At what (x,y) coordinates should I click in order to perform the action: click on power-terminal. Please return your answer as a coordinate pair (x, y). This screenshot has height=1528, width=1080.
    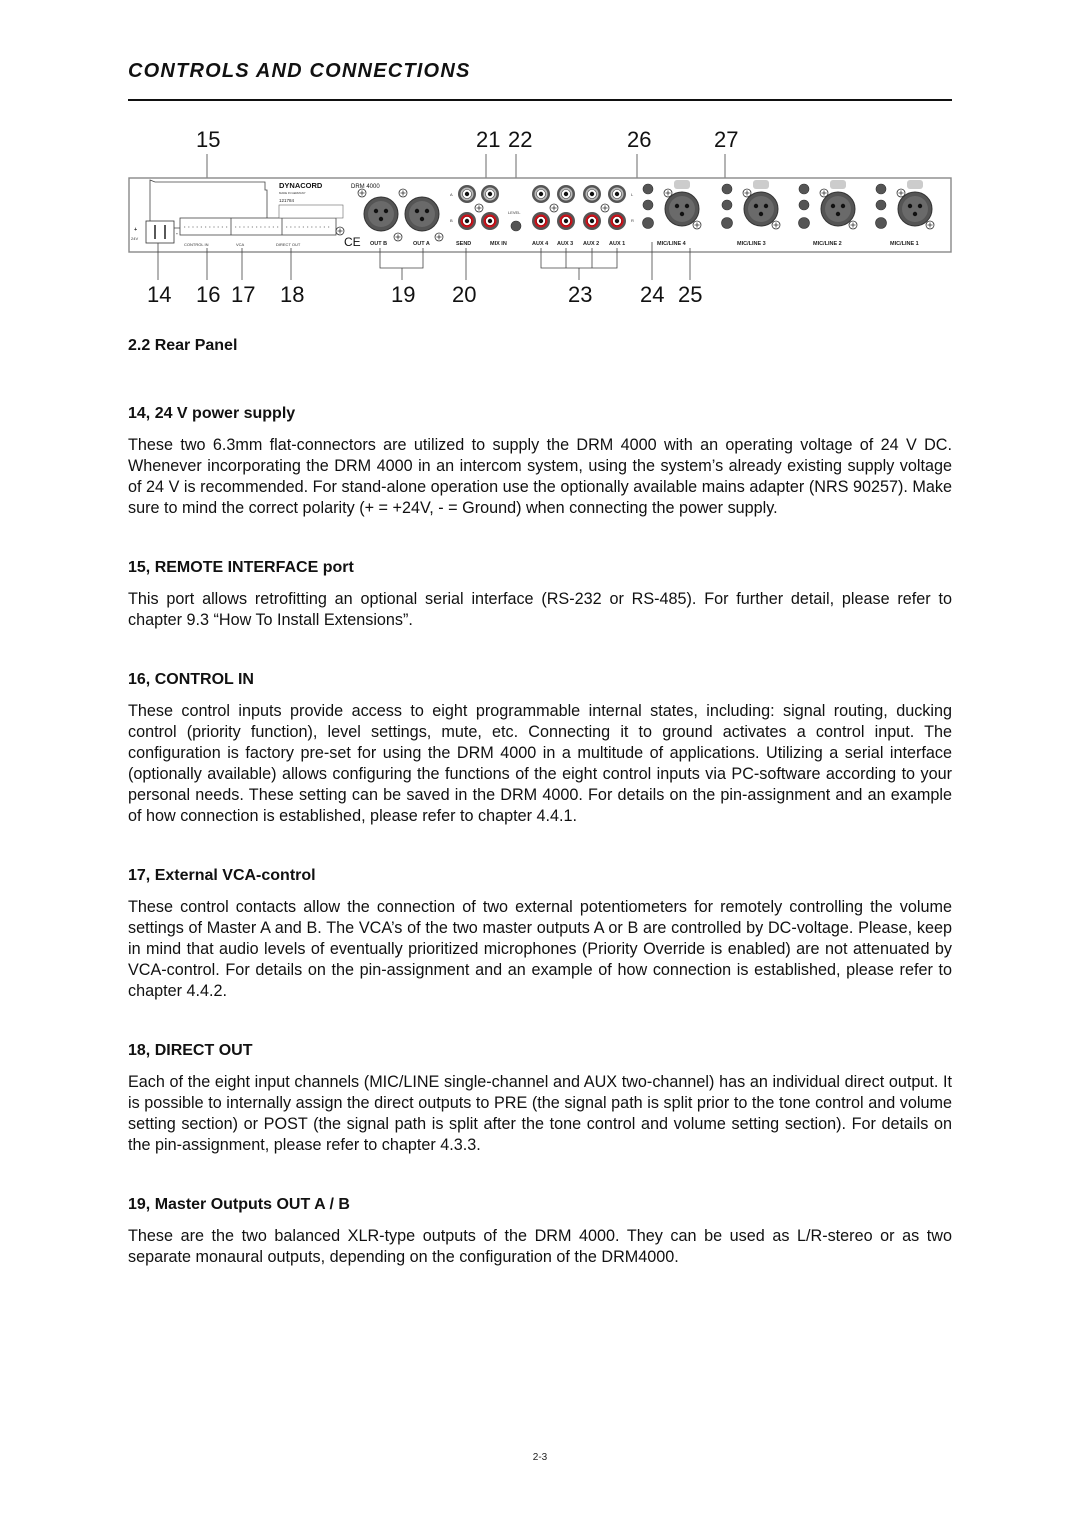
    Looking at the image, I should click on (160, 232).